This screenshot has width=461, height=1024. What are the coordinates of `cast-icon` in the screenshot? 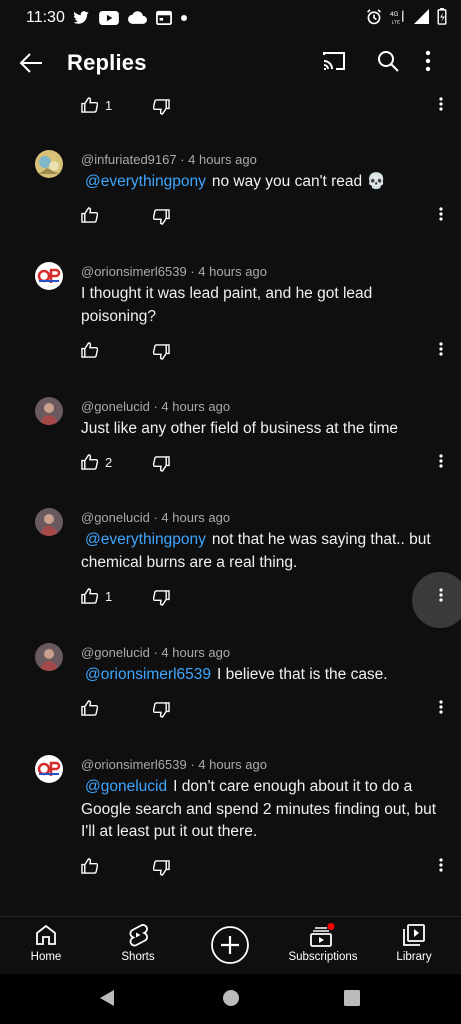 It's located at (334, 61).